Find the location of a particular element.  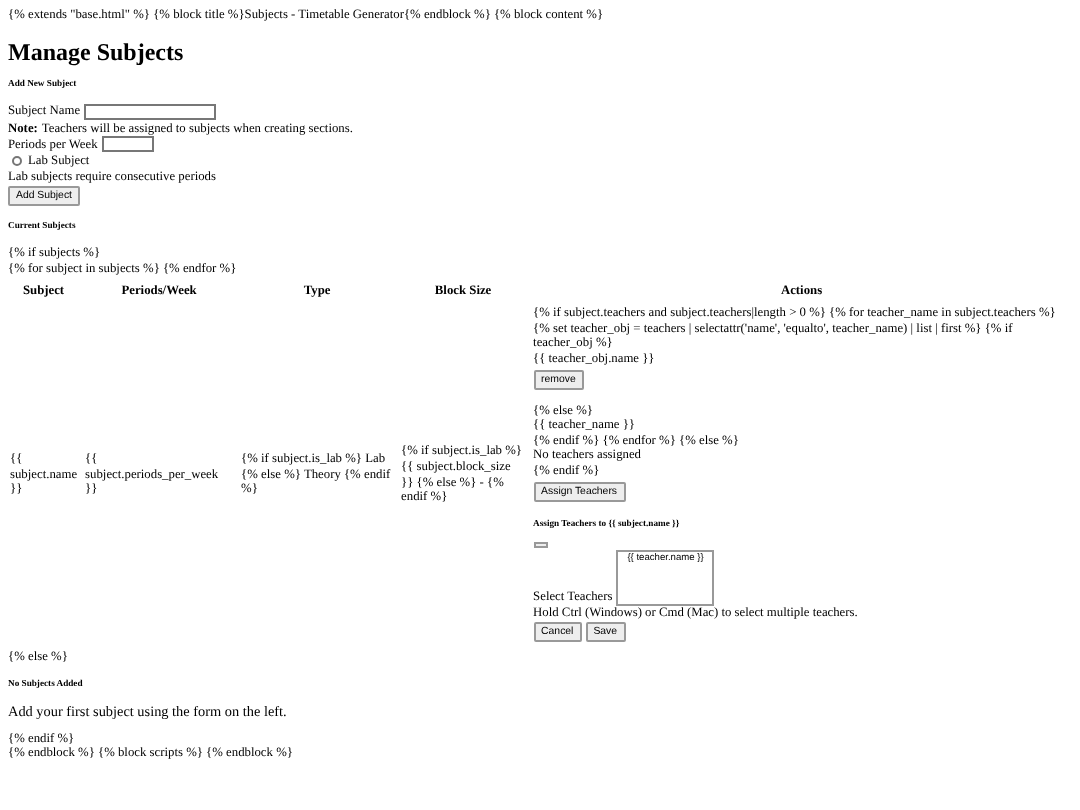

close-button is located at coordinates (540, 544).